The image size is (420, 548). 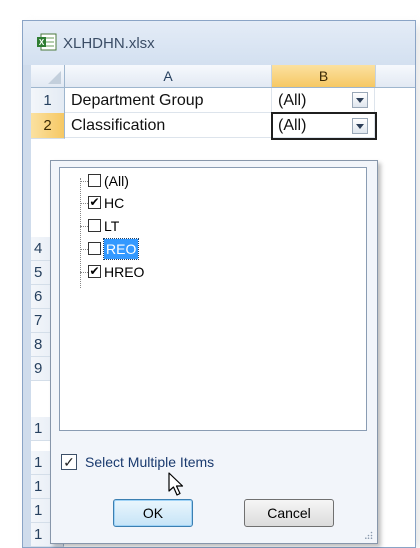 I want to click on cell-a2: Classification, so click(x=168, y=125).